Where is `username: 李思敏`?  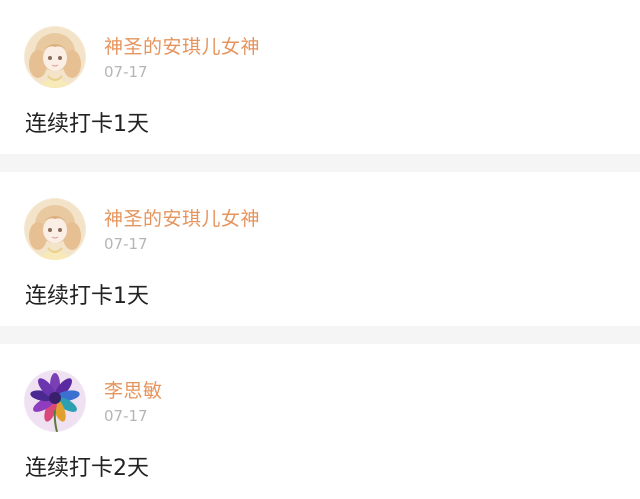 username: 李思敏 is located at coordinates (133, 389).